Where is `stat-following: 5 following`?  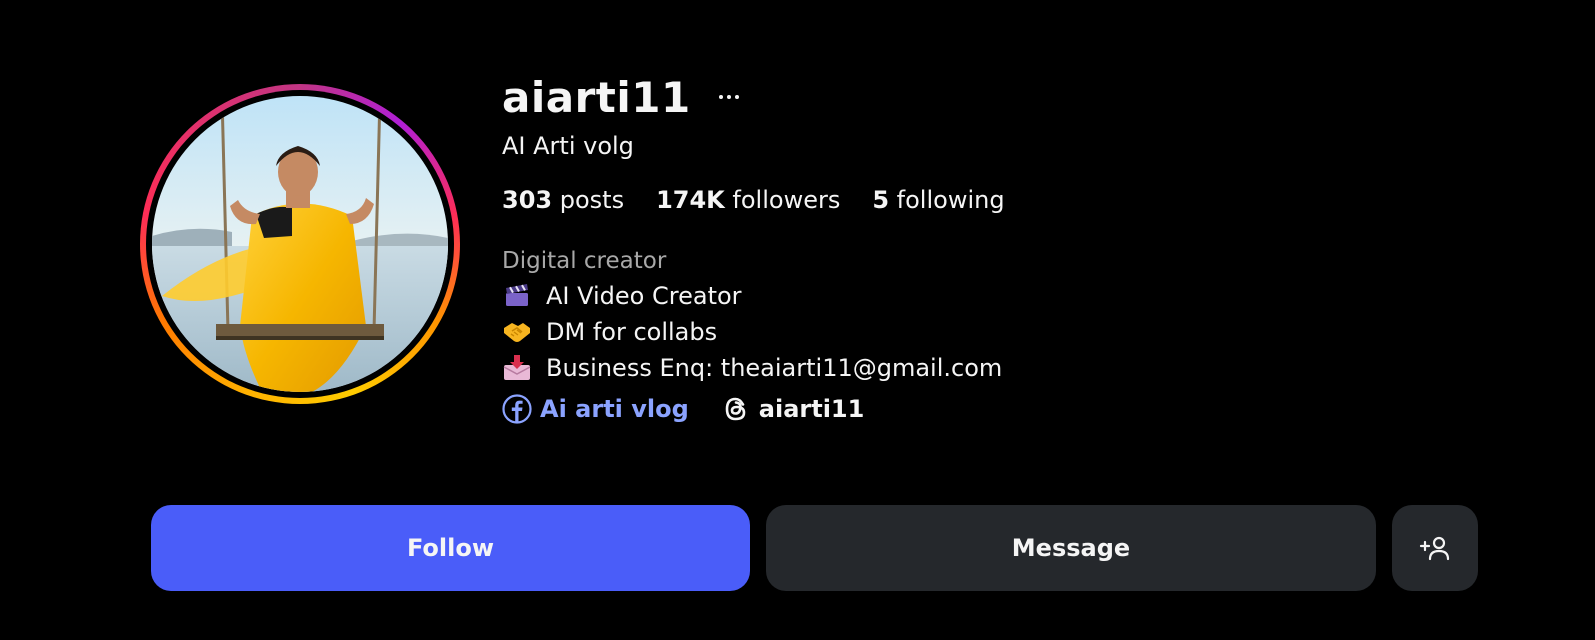
stat-following: 5 following is located at coordinates (938, 200).